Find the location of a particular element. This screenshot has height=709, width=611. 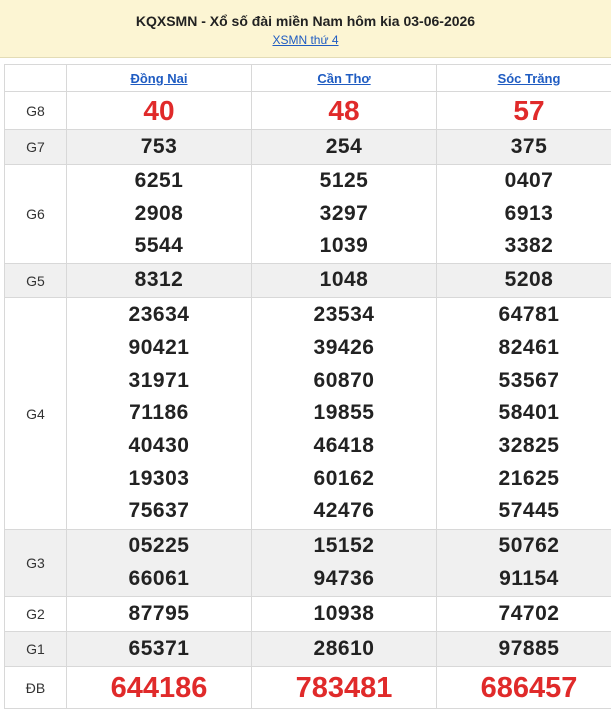

prize-number: 74702 is located at coordinates (529, 613).